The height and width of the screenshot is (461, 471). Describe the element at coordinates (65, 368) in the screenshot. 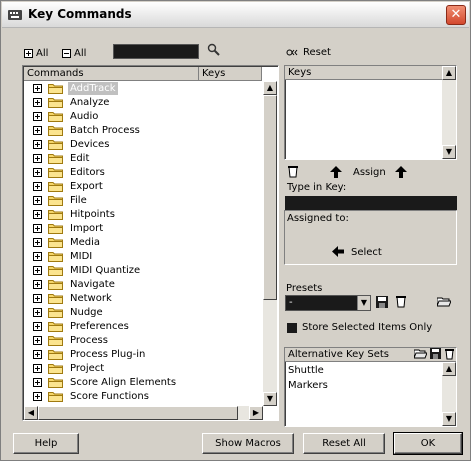

I see `tree-row: Project` at that location.